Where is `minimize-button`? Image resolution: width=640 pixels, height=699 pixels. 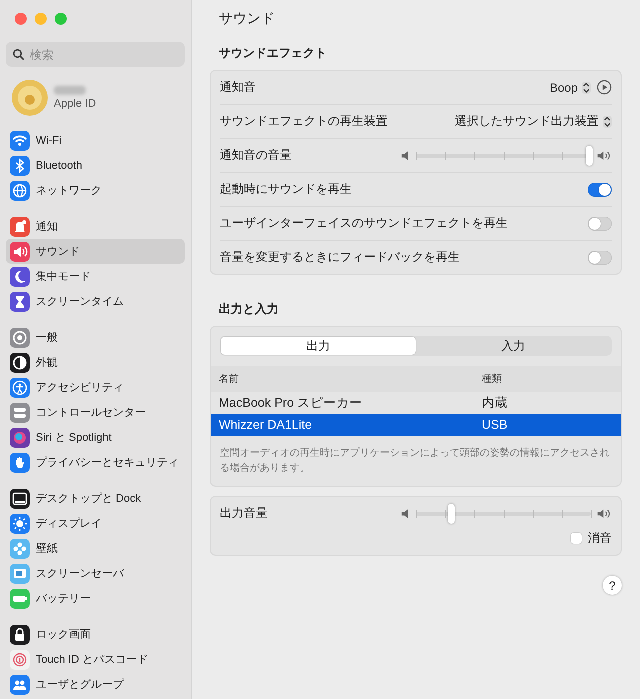 minimize-button is located at coordinates (41, 19).